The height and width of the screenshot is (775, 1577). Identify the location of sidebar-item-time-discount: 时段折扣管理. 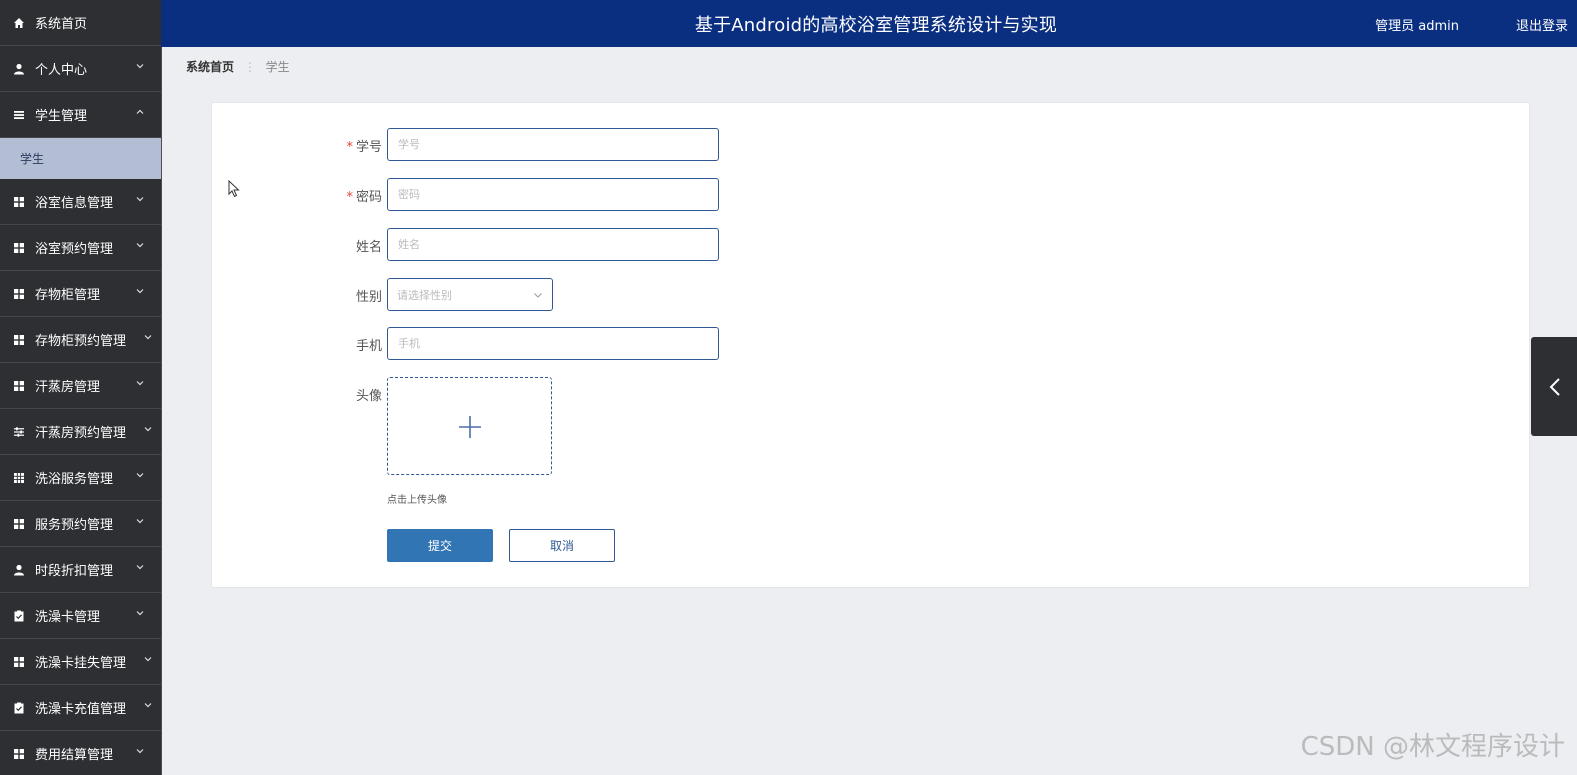
(80, 570).